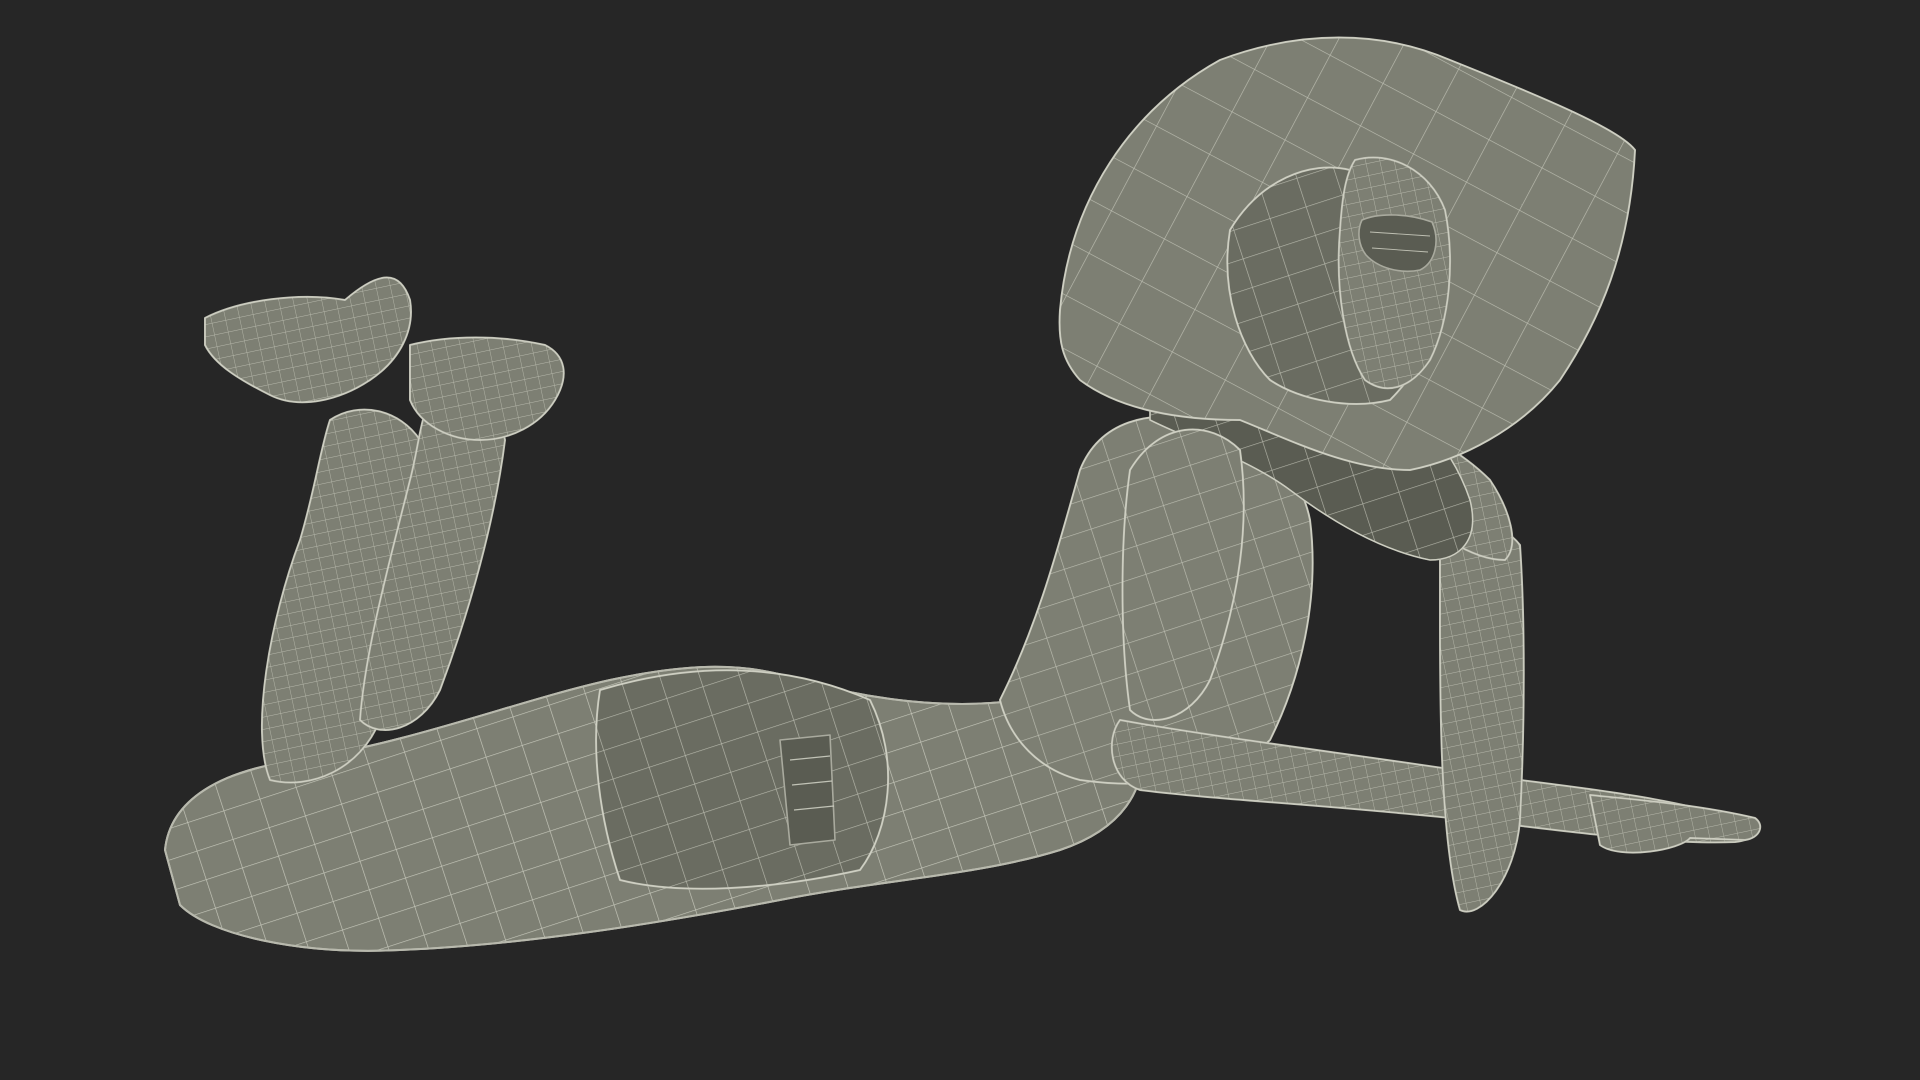 This screenshot has width=1920, height=1080. Describe the element at coordinates (807, 790) in the screenshot. I see `belt-buckle-mesh` at that location.